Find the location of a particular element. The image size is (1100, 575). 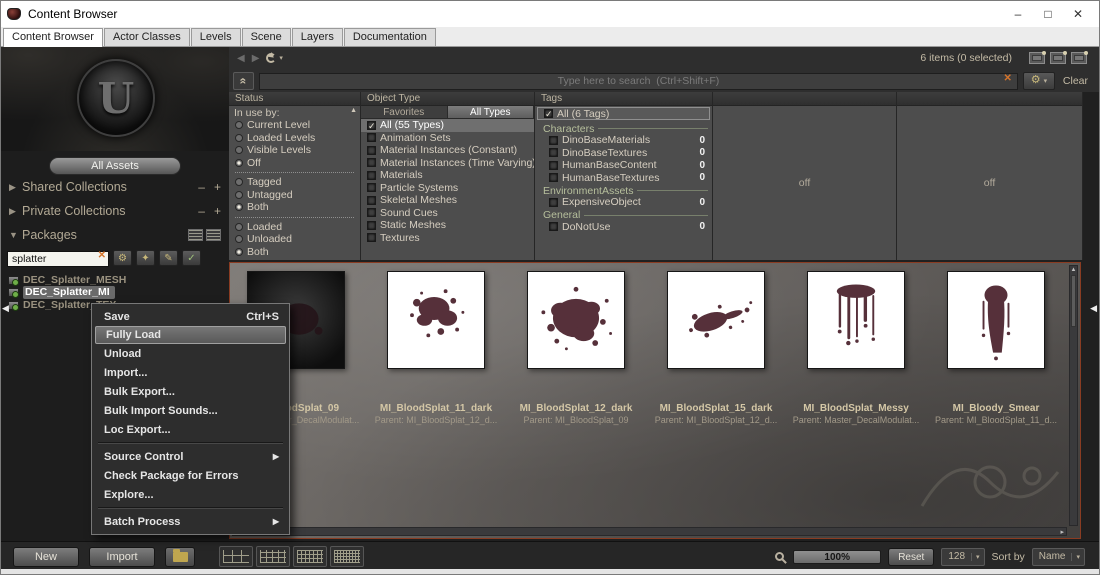

wrench-icon: ⚙ is located at coordinates (122, 258).